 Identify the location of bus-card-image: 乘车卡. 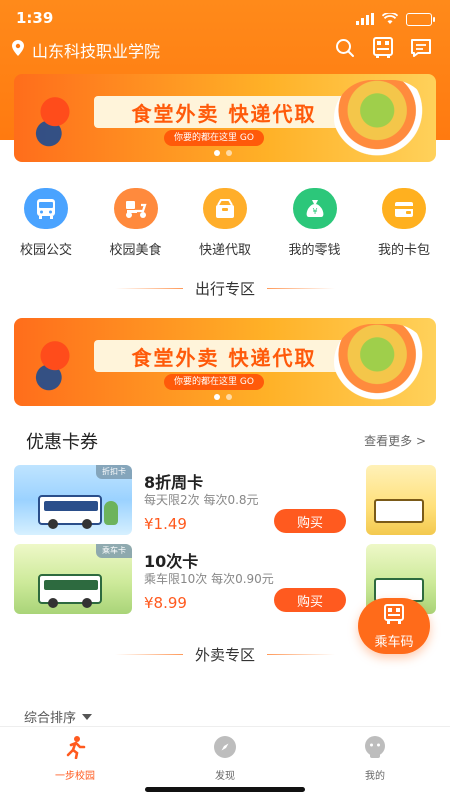
(73, 579).